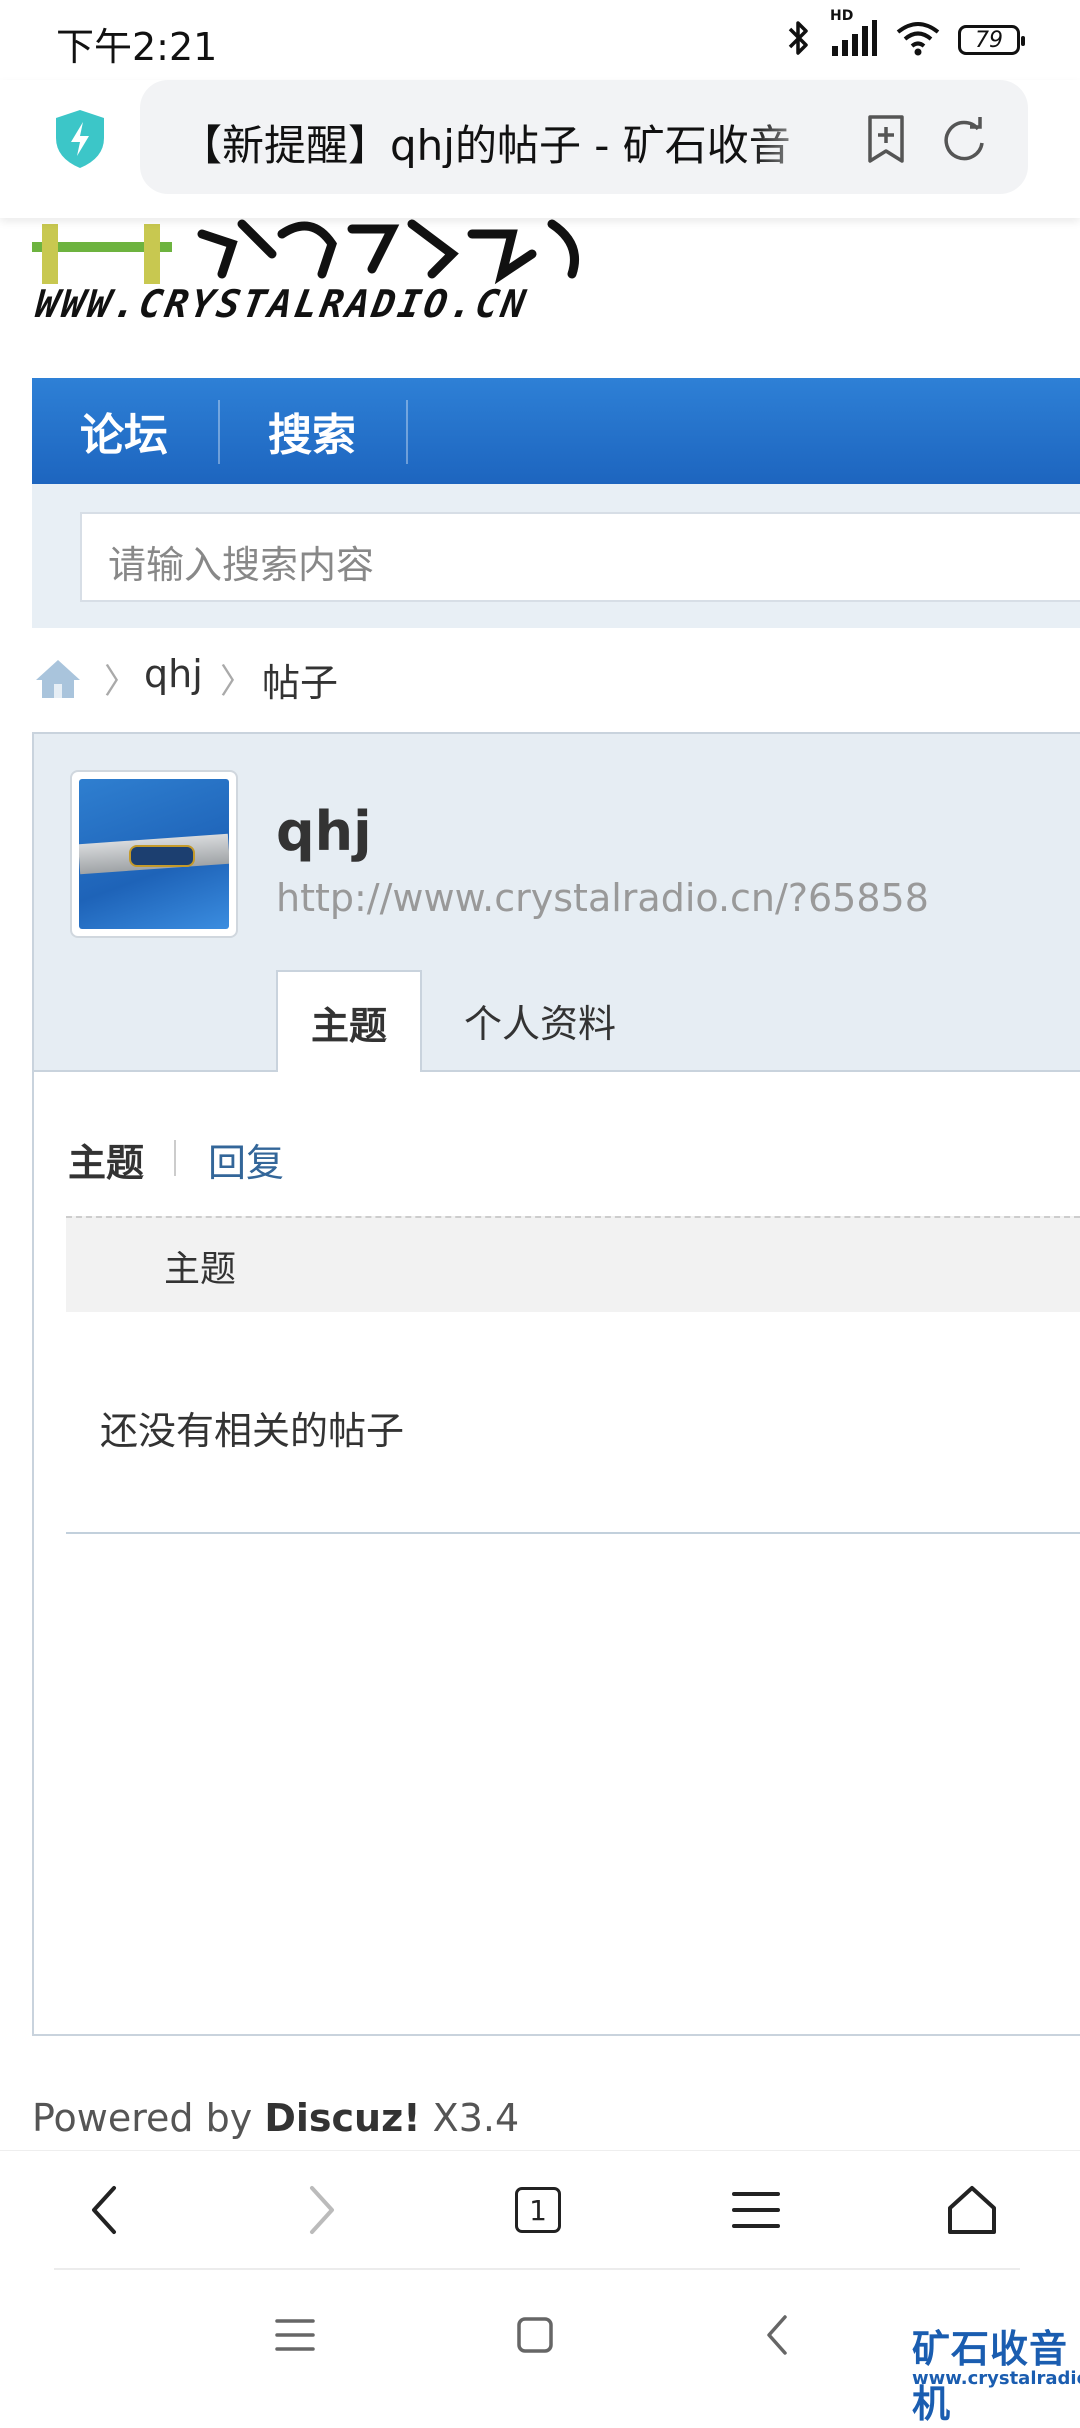 The image size is (1080, 2428). I want to click on shield-icon, so click(80, 139).